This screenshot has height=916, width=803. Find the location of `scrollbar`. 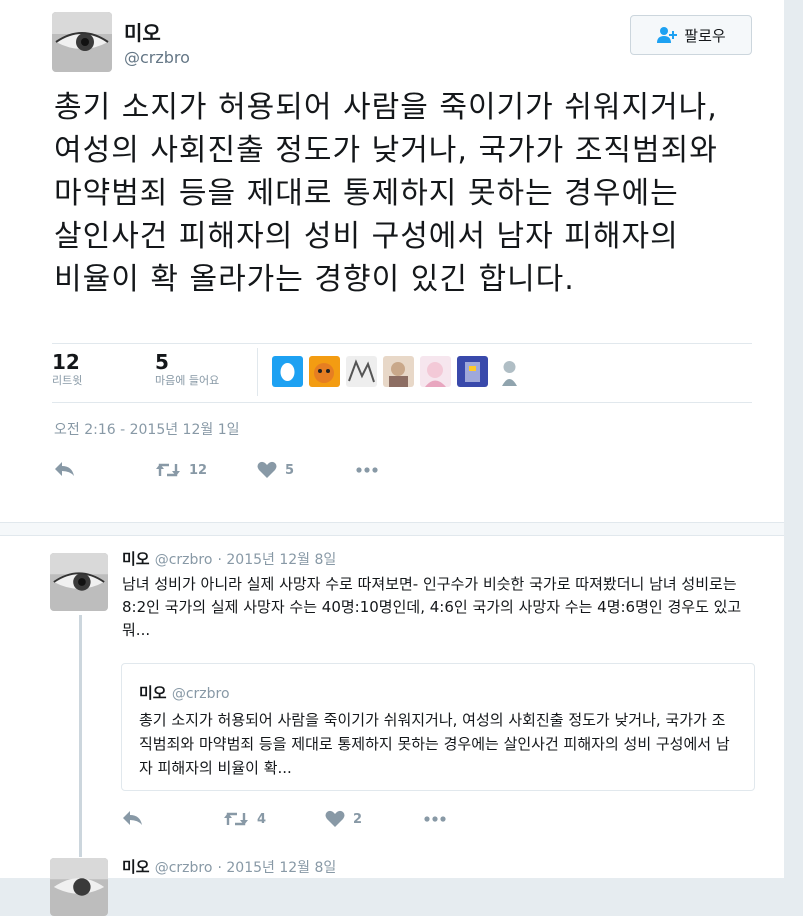

scrollbar is located at coordinates (793, 439).